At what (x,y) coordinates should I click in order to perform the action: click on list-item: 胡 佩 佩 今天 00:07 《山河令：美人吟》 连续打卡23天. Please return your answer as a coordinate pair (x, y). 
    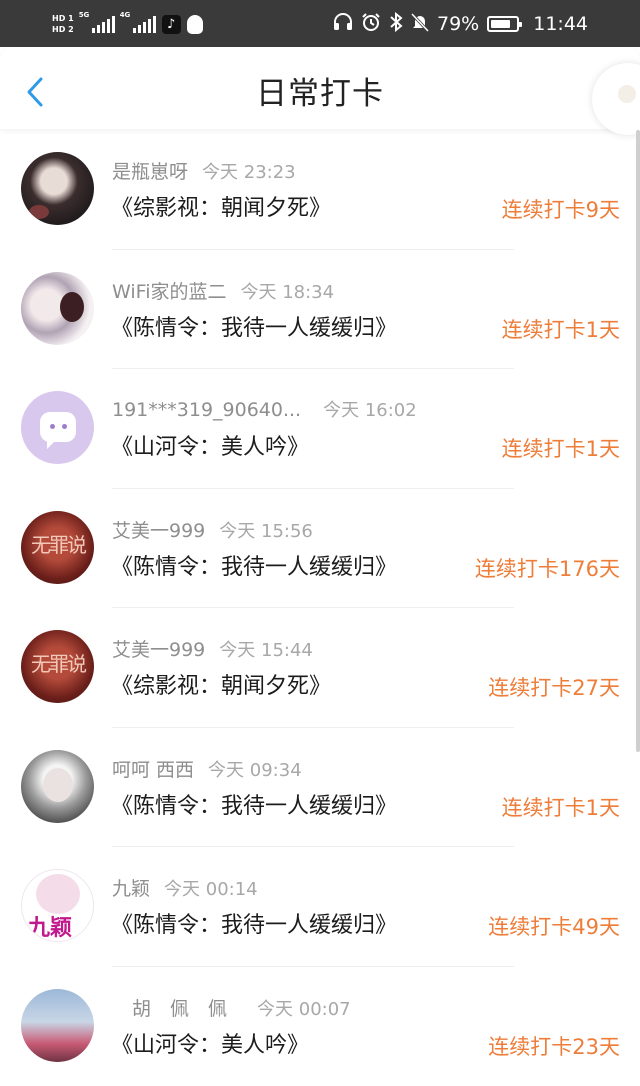
    Looking at the image, I should click on (320, 1026).